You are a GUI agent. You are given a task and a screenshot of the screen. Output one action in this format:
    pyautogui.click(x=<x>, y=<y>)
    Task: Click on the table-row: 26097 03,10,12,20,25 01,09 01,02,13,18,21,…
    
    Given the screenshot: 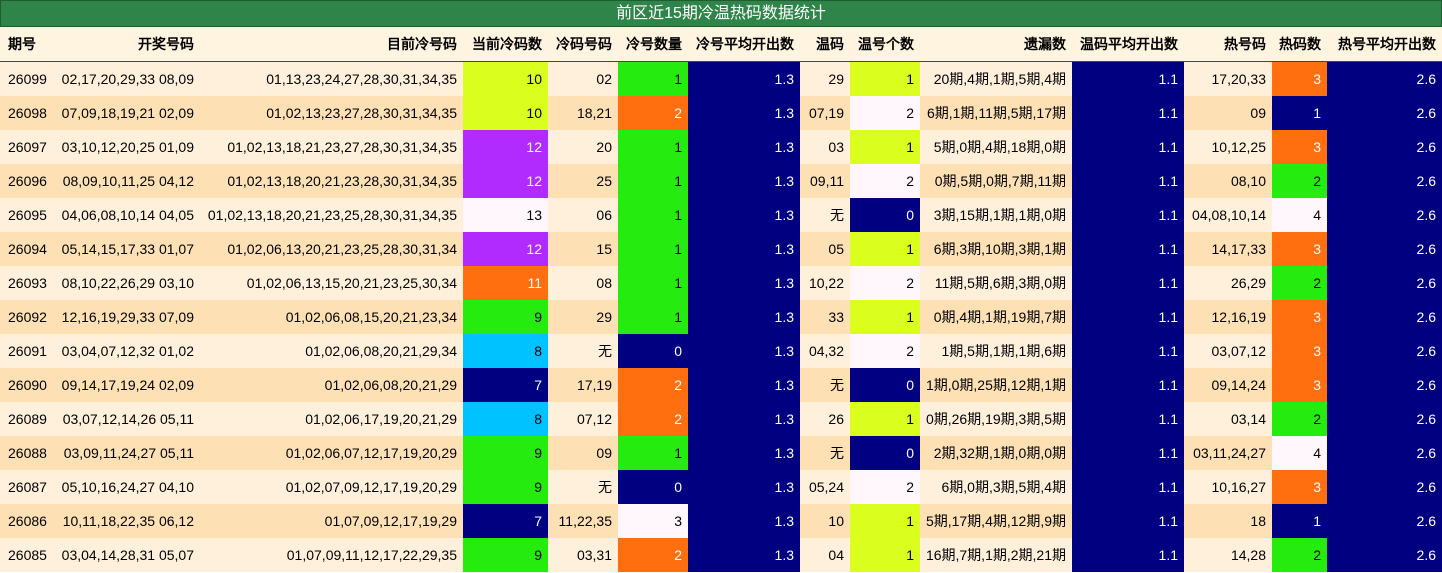 What is the action you would take?
    pyautogui.click(x=721, y=147)
    